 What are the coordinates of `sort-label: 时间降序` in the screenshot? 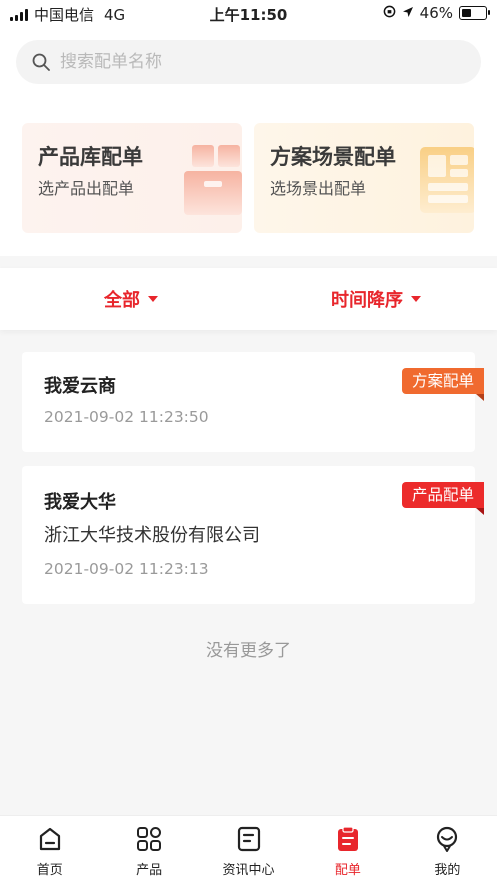 It's located at (367, 300).